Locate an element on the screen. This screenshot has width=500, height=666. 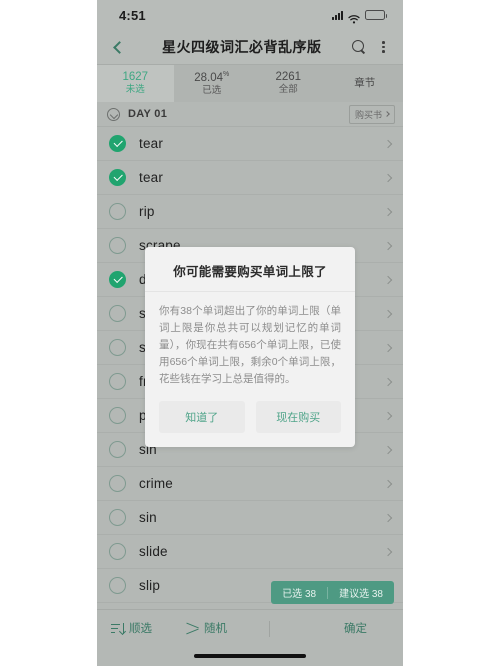
status-bar: 4:51 is located at coordinates (250, 15).